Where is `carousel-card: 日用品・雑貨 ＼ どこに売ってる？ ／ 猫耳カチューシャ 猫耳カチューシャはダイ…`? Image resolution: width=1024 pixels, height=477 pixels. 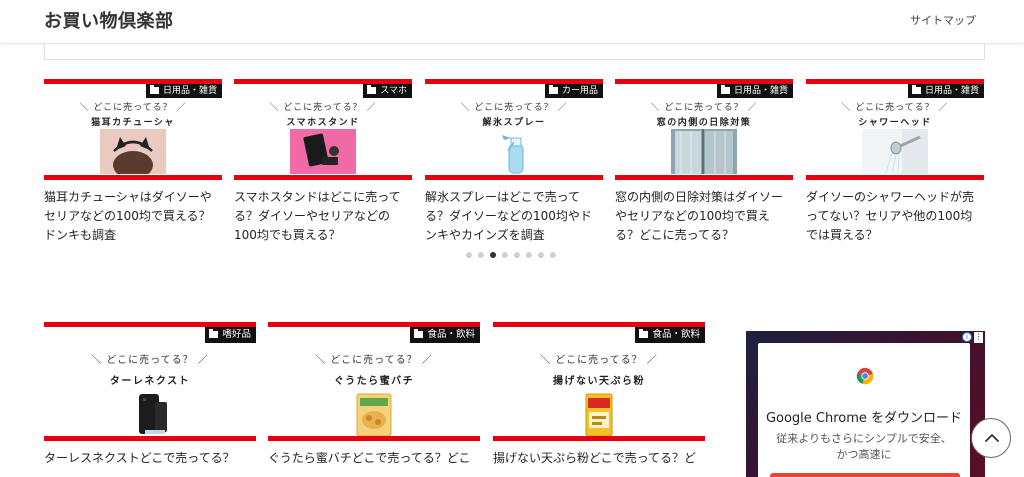 carousel-card: 日用品・雑貨 ＼ どこに売ってる？ ／ 猫耳カチューシャ 猫耳カチューシャはダイ… is located at coordinates (133, 162).